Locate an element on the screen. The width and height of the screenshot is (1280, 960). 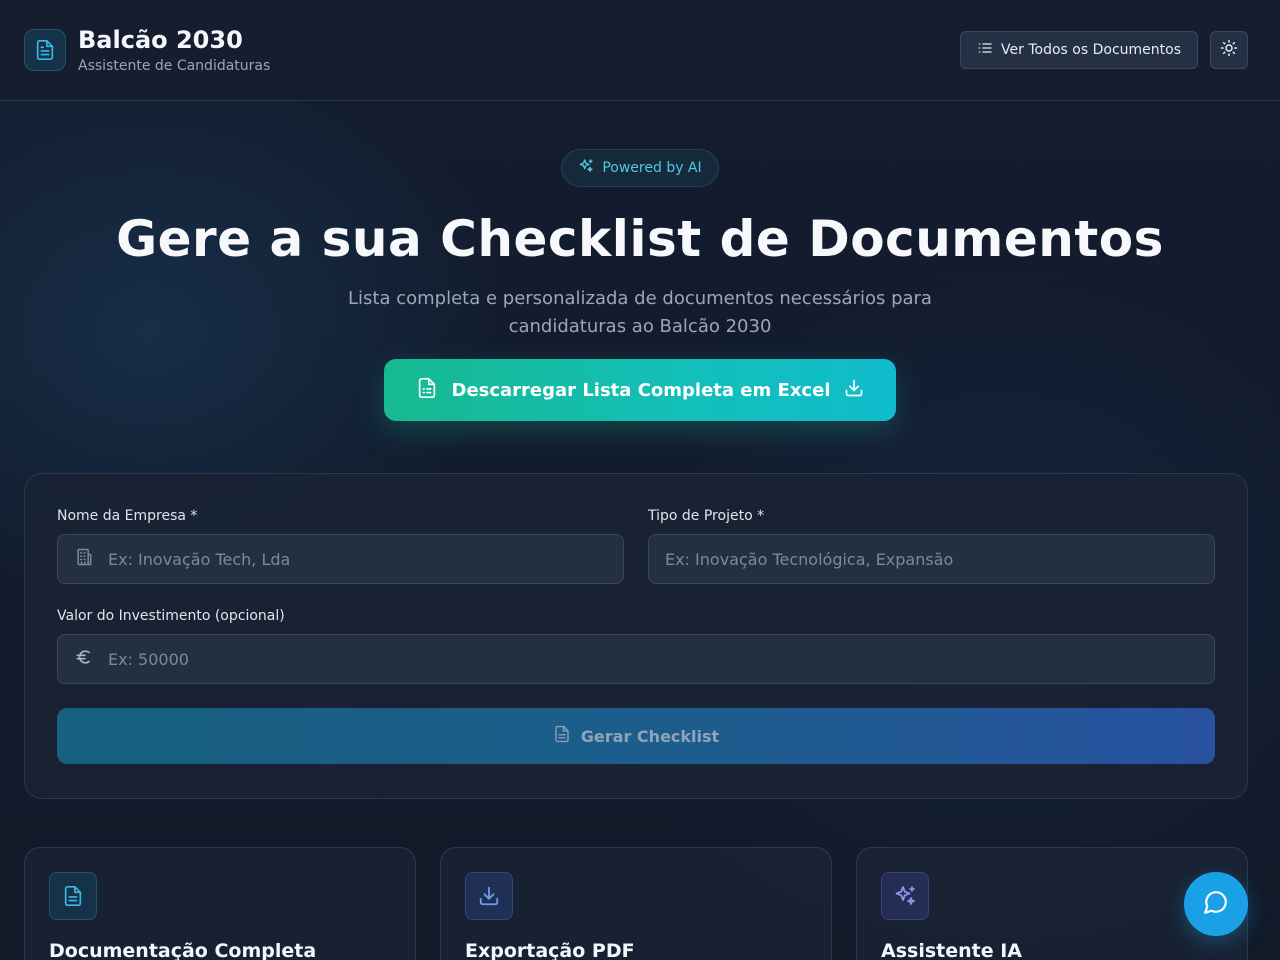
company-name-input is located at coordinates (357, 559).